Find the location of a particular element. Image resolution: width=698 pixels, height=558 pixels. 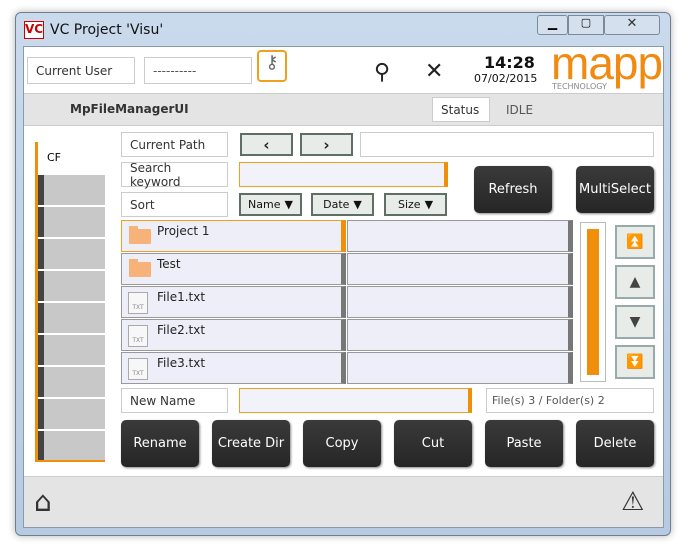

sort-date-button: Date ▼ is located at coordinates (342, 204).